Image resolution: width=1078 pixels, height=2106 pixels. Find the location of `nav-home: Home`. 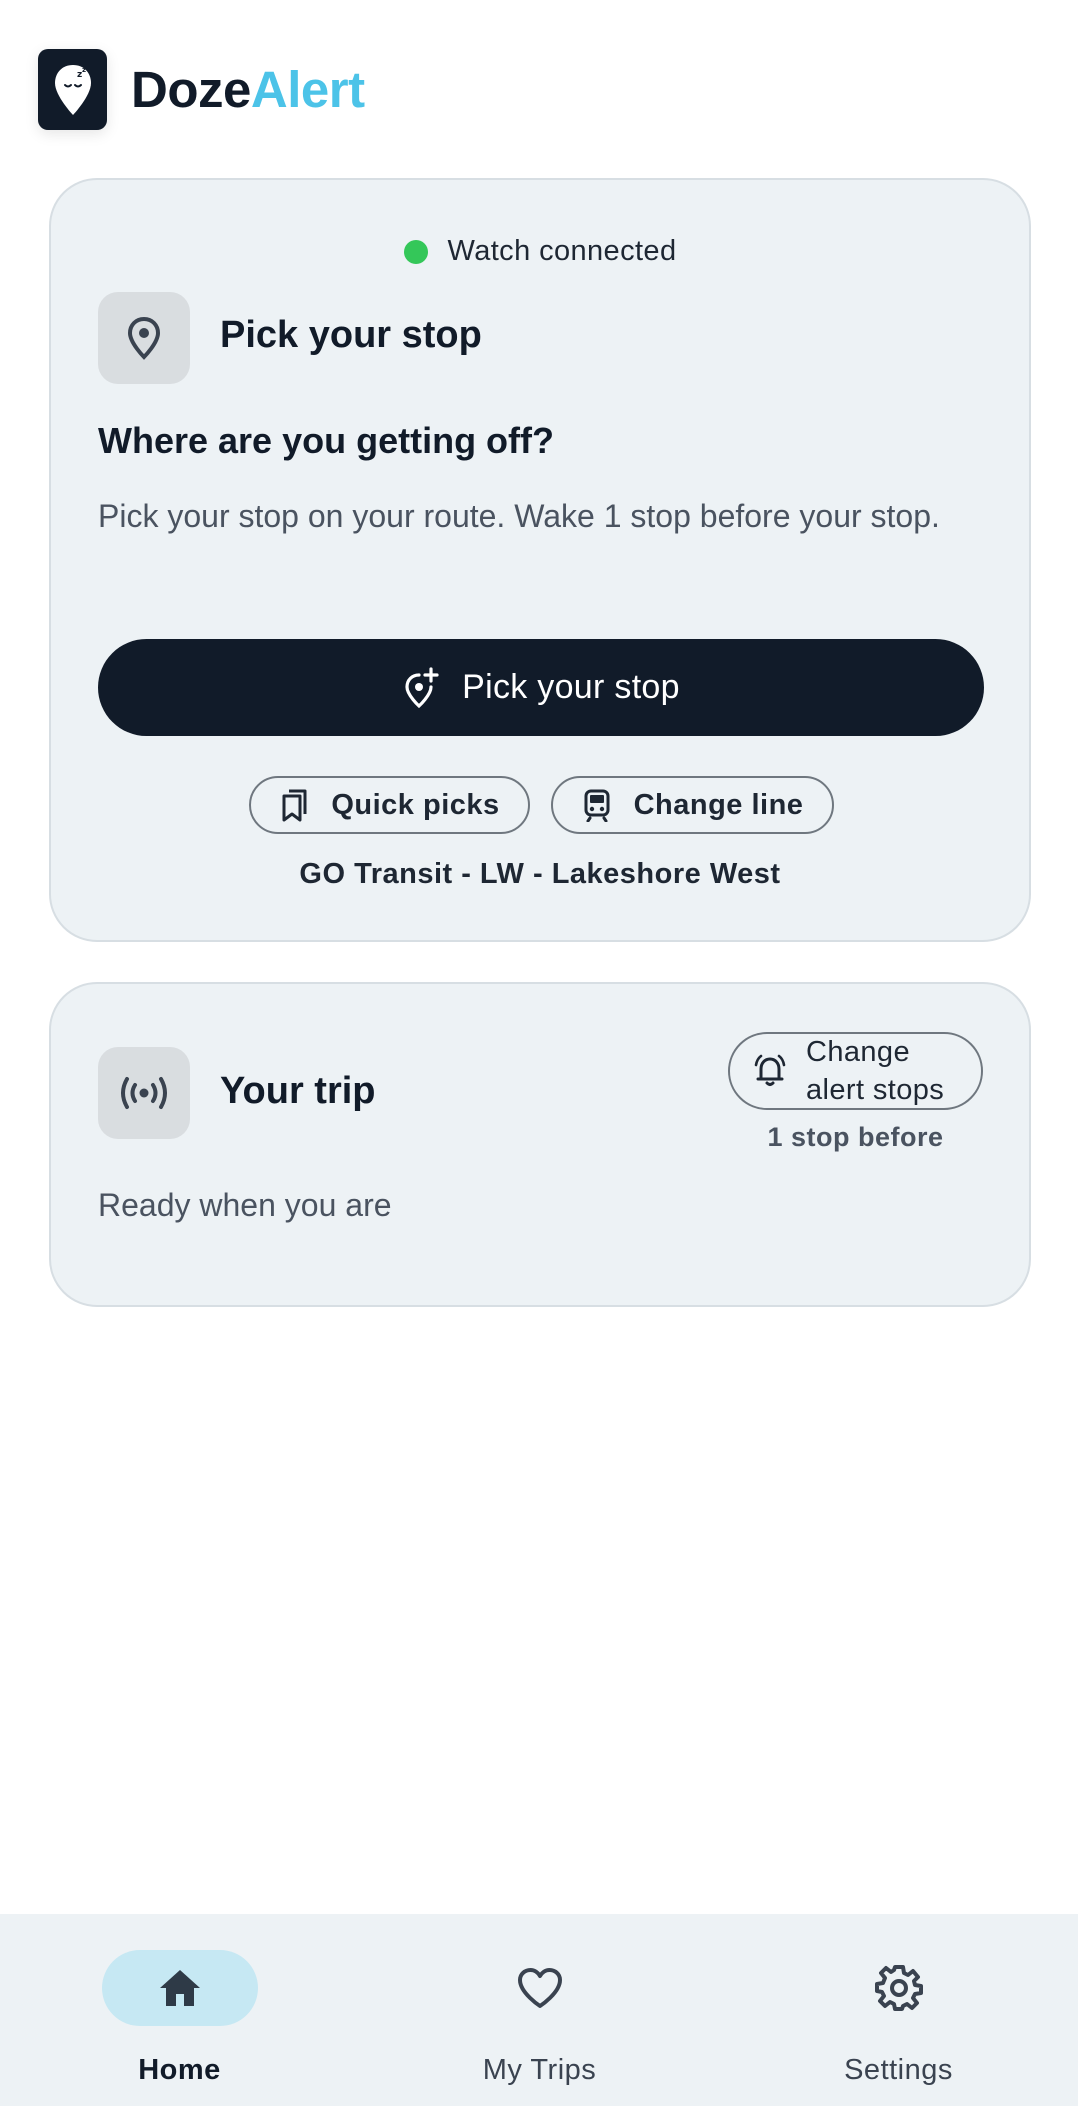

nav-home: Home is located at coordinates (179, 2010).